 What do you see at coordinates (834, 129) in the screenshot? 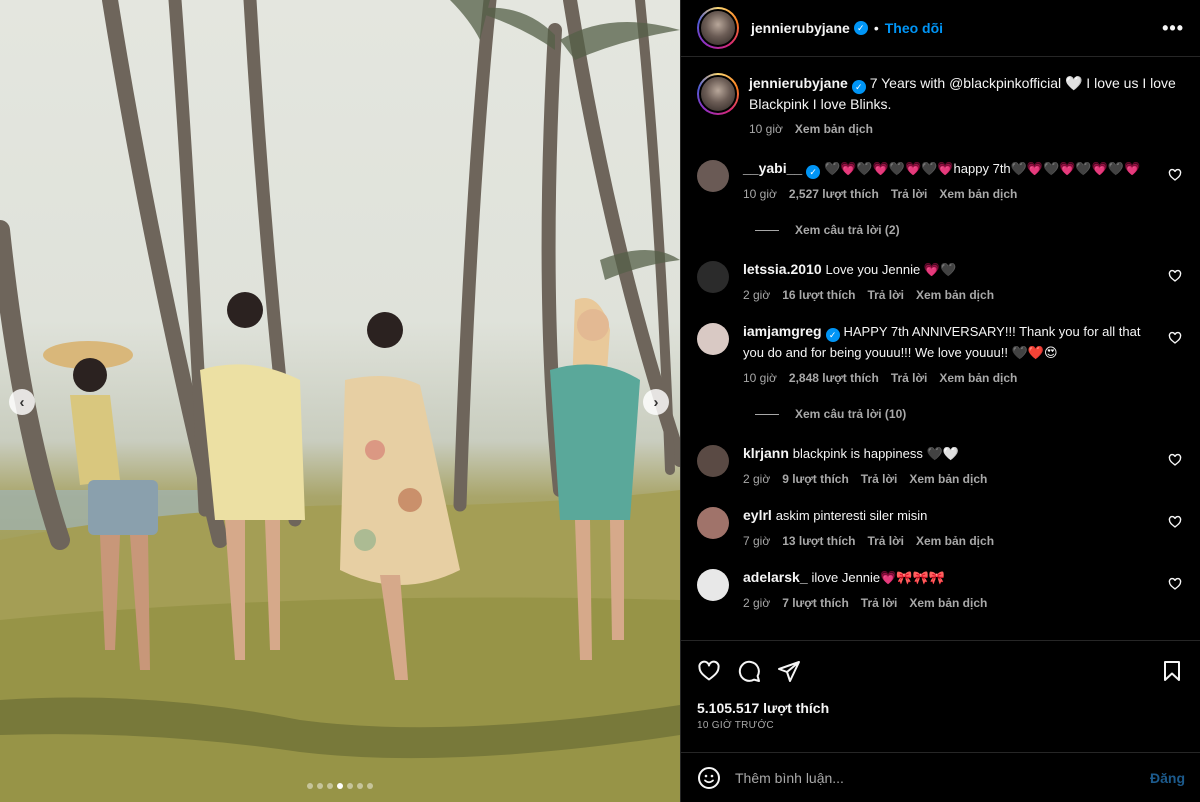
I see `caption-translate-button: Xem bản dịch` at bounding box center [834, 129].